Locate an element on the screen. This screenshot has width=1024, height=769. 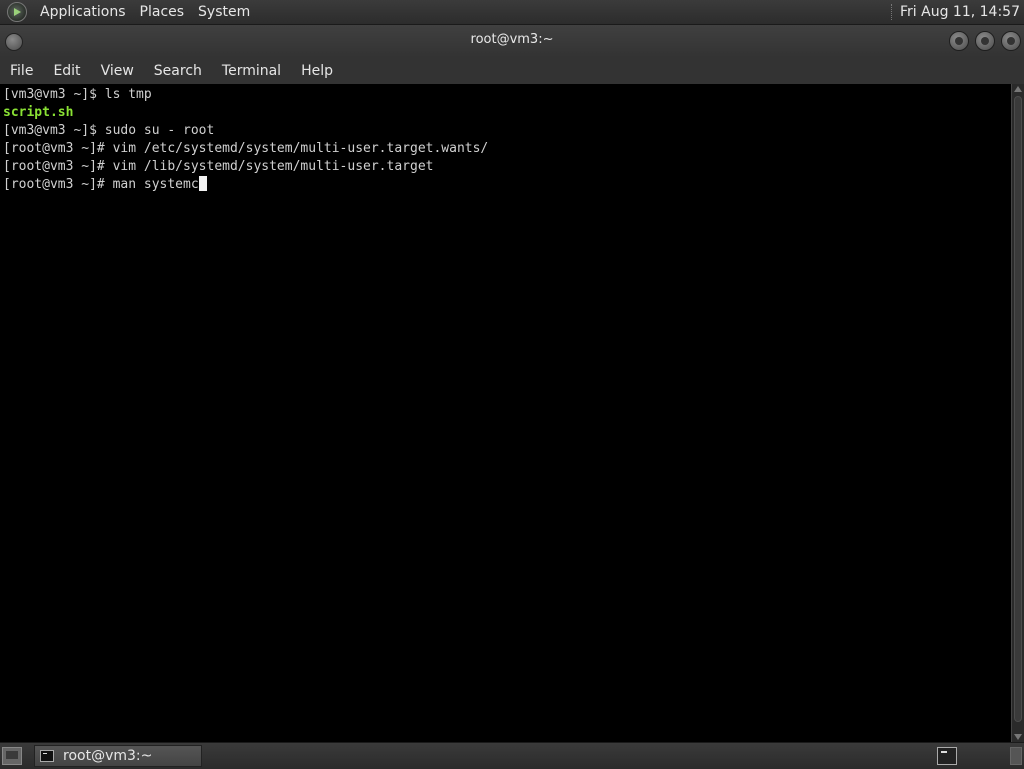
applications-menu: Applications is located at coordinates (83, 12).